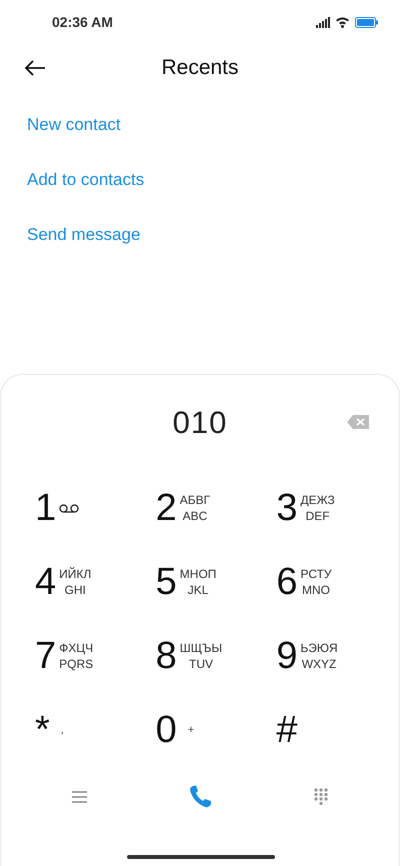  Describe the element at coordinates (342, 22) in the screenshot. I see `wifi-icon` at that location.